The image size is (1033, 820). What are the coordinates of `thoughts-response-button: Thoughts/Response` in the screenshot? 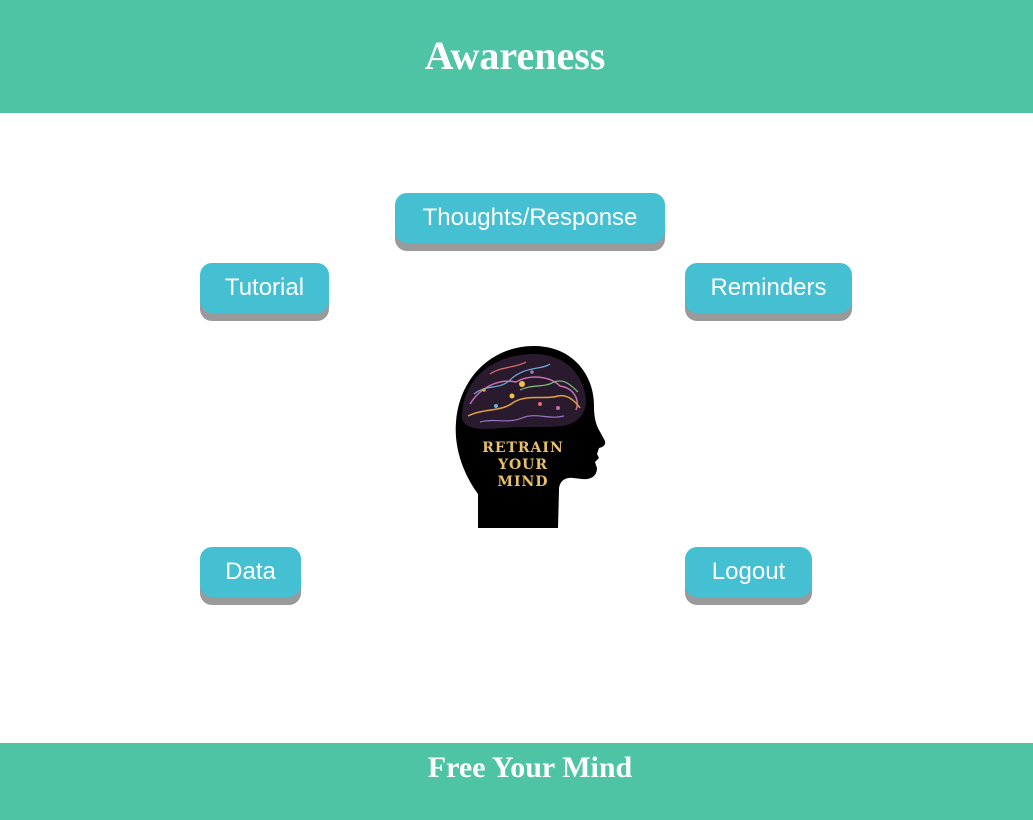 It's located at (530, 218).